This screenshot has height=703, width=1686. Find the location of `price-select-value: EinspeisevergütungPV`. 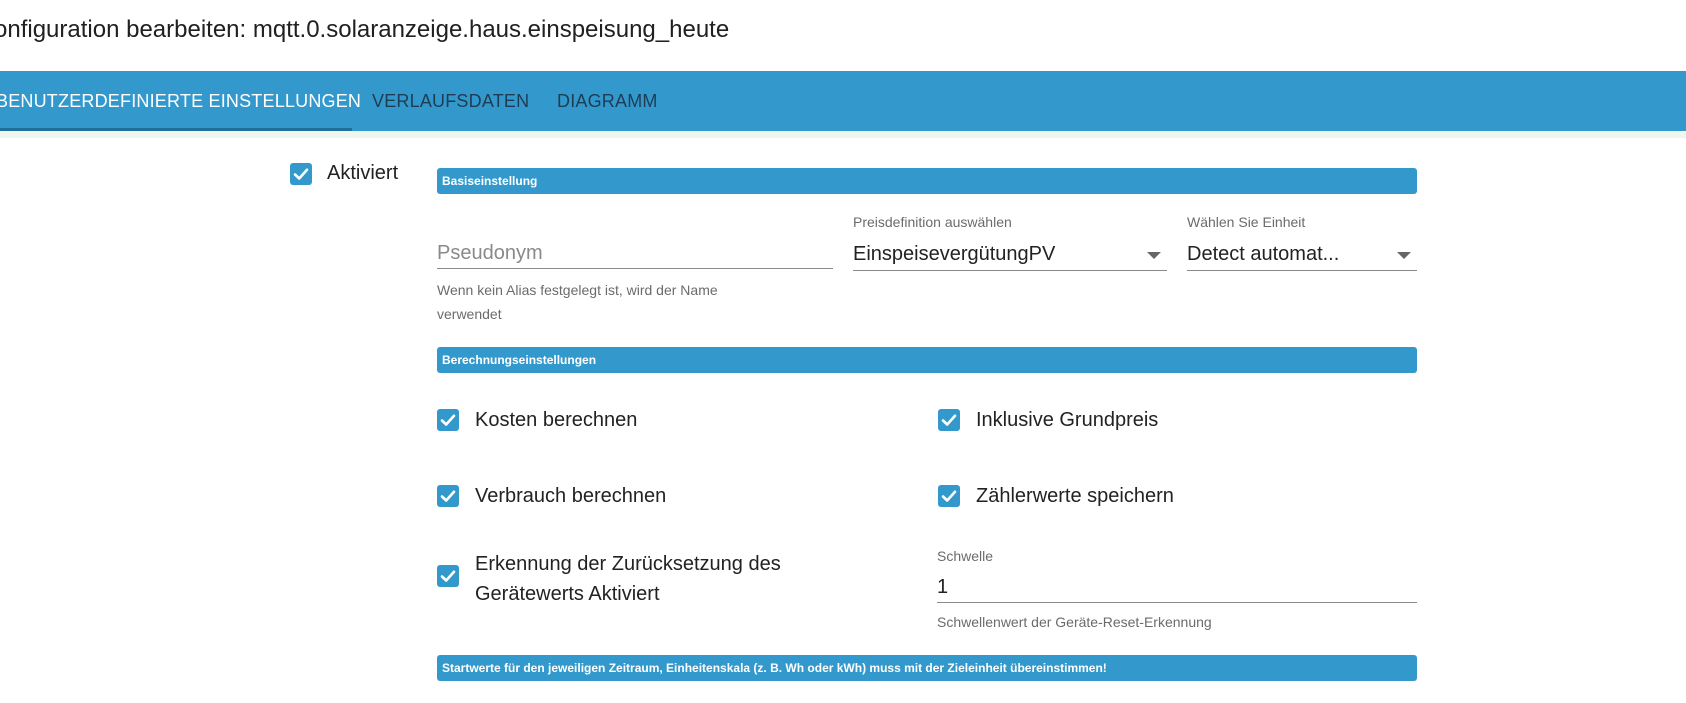

price-select-value: EinspeisevergütungPV is located at coordinates (954, 254).